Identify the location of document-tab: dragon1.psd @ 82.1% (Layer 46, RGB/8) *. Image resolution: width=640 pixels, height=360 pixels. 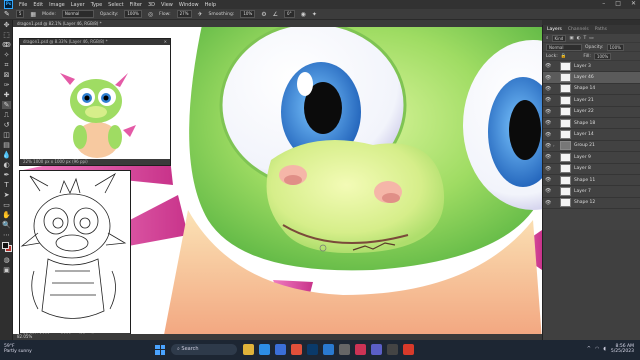
(277, 23).